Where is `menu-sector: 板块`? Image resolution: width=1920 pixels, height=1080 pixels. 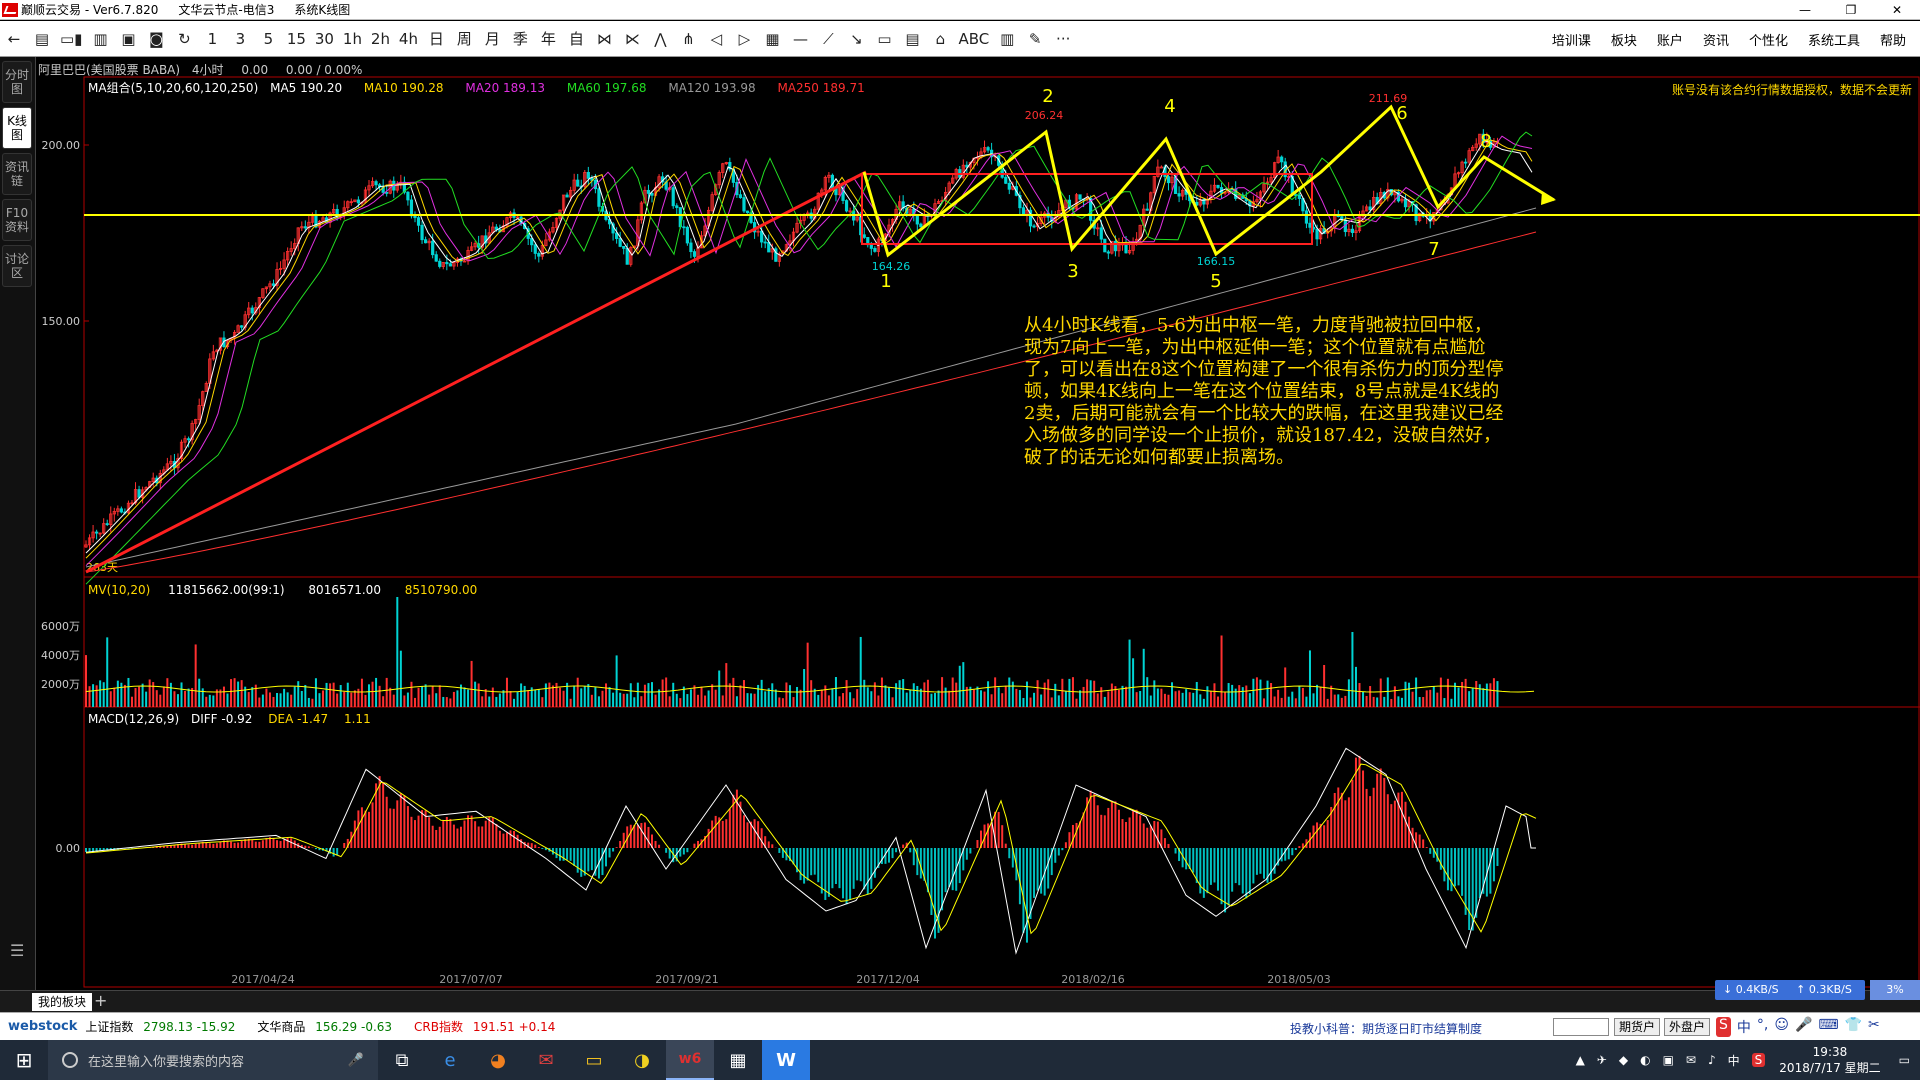
menu-sector: 板块 is located at coordinates (1624, 39).